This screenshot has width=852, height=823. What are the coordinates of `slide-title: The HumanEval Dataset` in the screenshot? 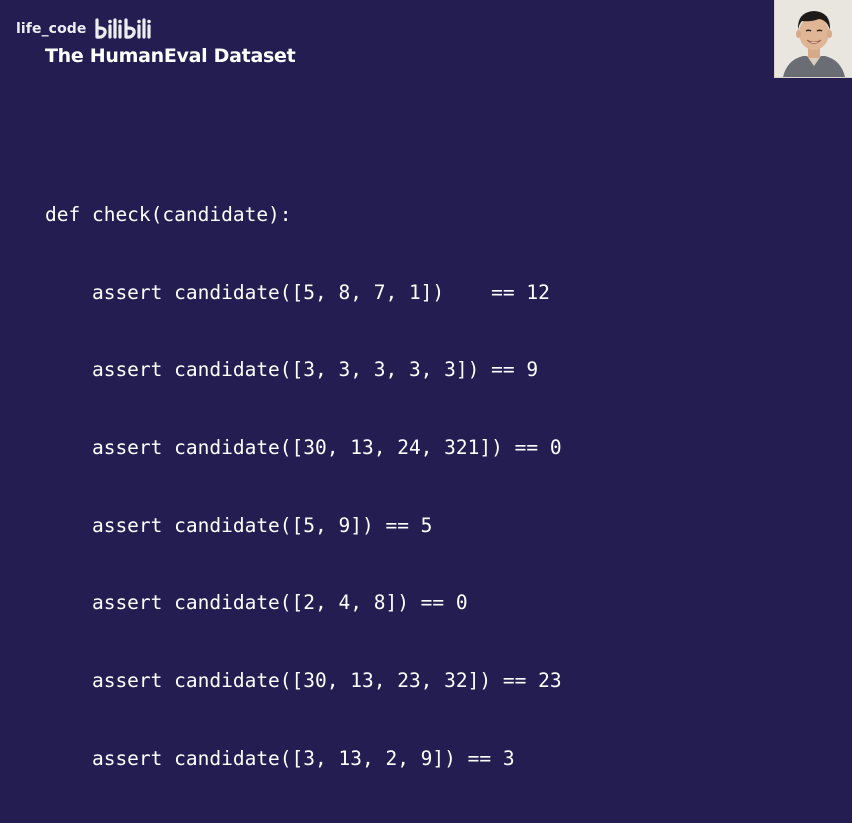 It's located at (170, 56).